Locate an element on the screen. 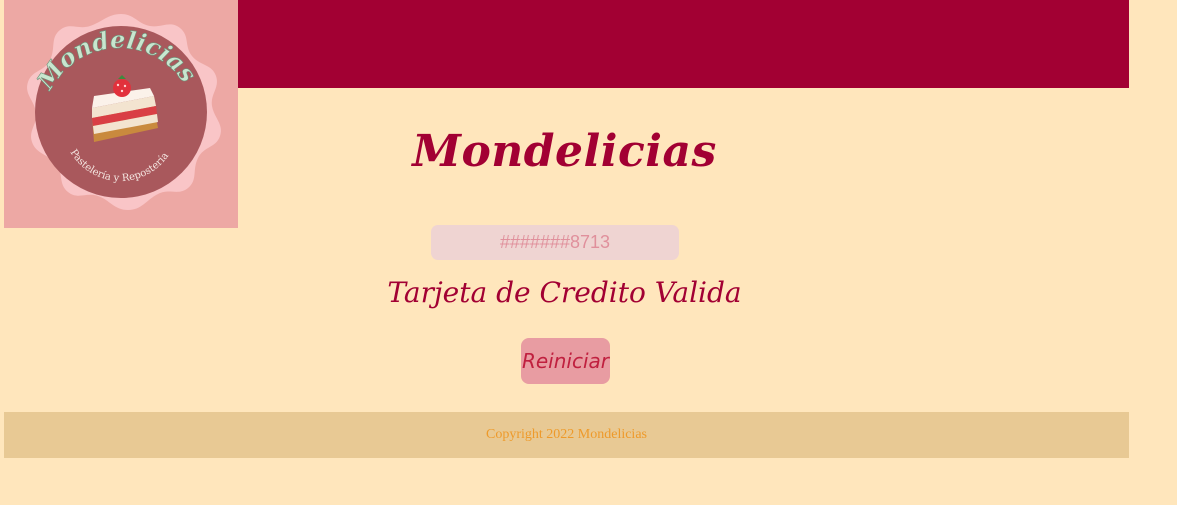  footer-copyright: Copyright 2022 Mondelicias is located at coordinates (566, 434).